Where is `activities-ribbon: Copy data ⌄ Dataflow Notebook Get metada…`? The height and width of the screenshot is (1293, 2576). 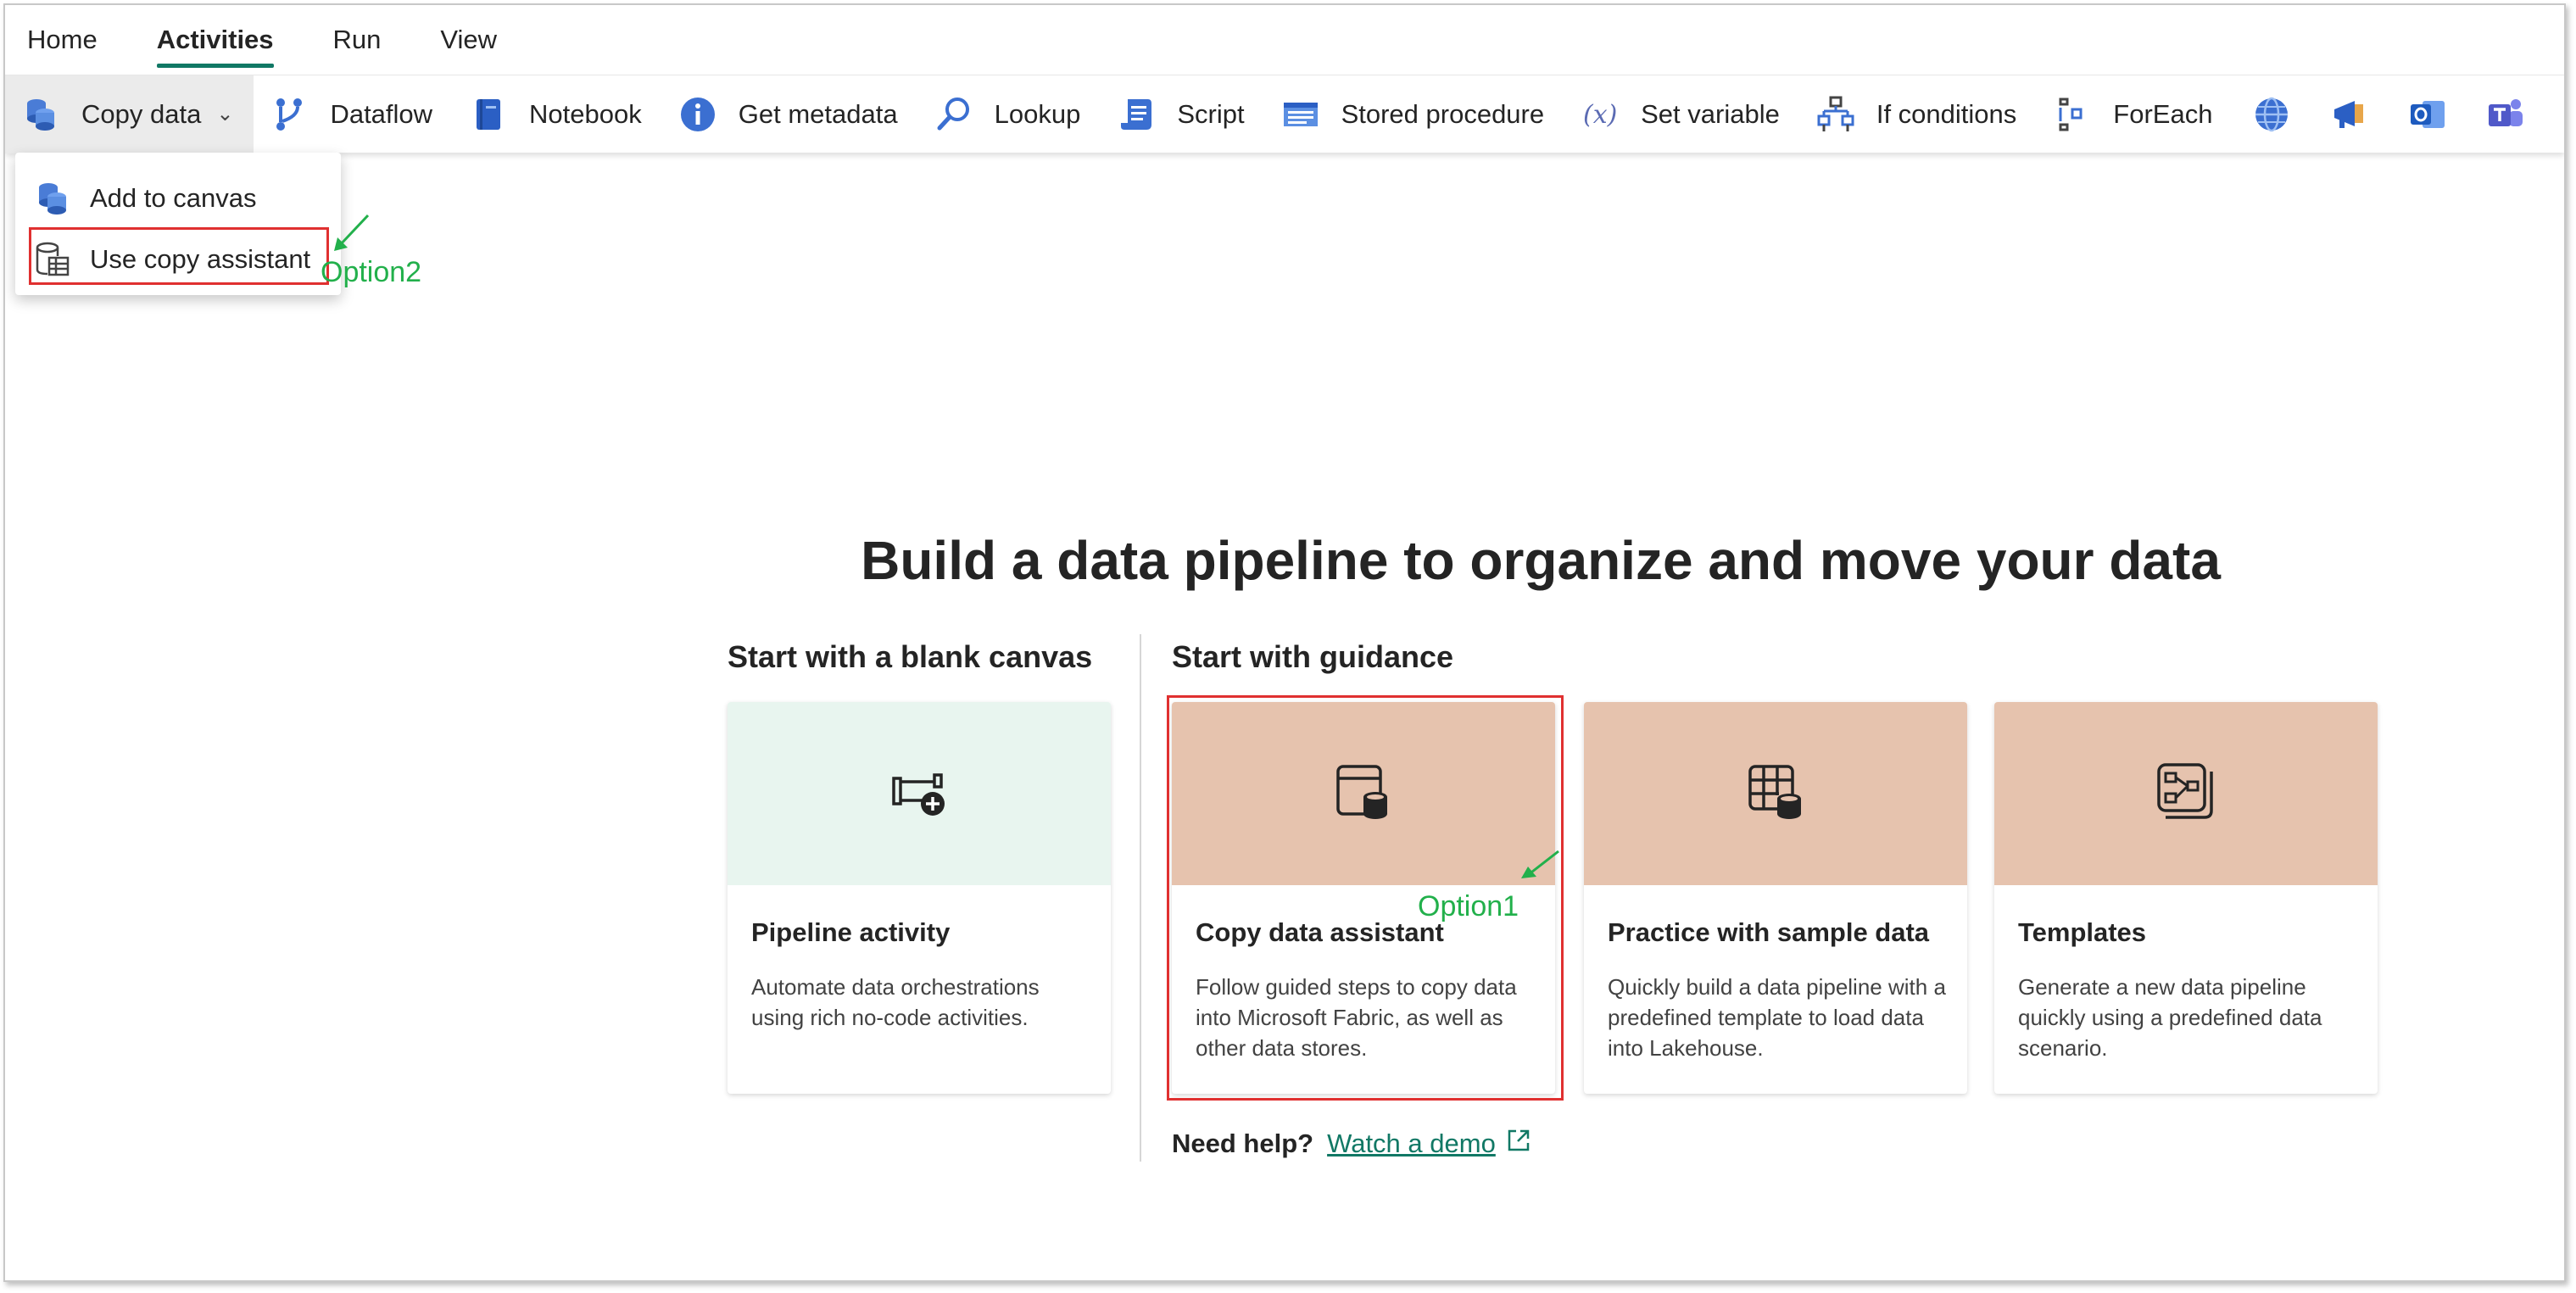 activities-ribbon: Copy data ⌄ Dataflow Notebook Get metada… is located at coordinates (1284, 114).